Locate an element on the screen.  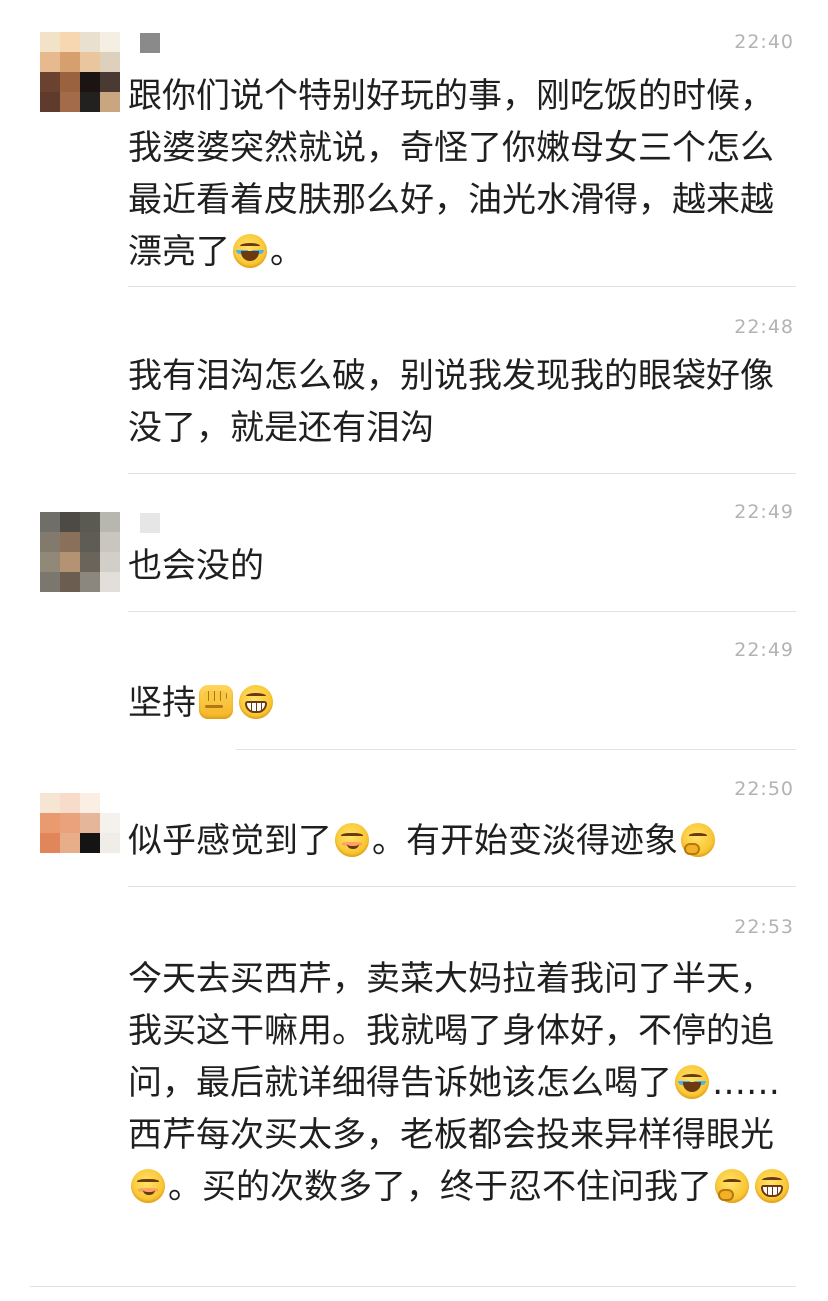
comment-text: 我有泪沟怎么破，别说我发现我的眼袋好像没了，就是还有泪沟 is located at coordinates (463, 402).